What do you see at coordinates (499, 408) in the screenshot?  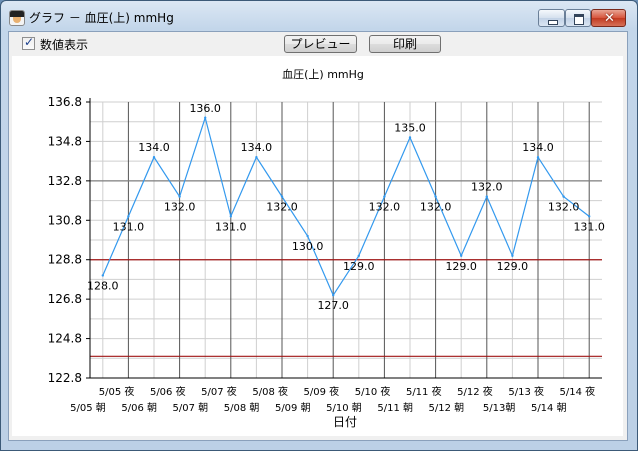 I see `x-tick-label: 5/13朝` at bounding box center [499, 408].